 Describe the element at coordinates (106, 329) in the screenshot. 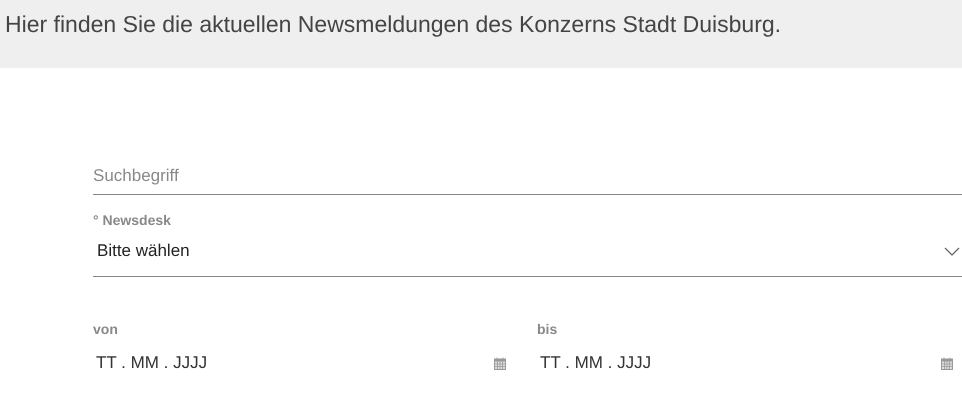

I see `field-label: von` at that location.